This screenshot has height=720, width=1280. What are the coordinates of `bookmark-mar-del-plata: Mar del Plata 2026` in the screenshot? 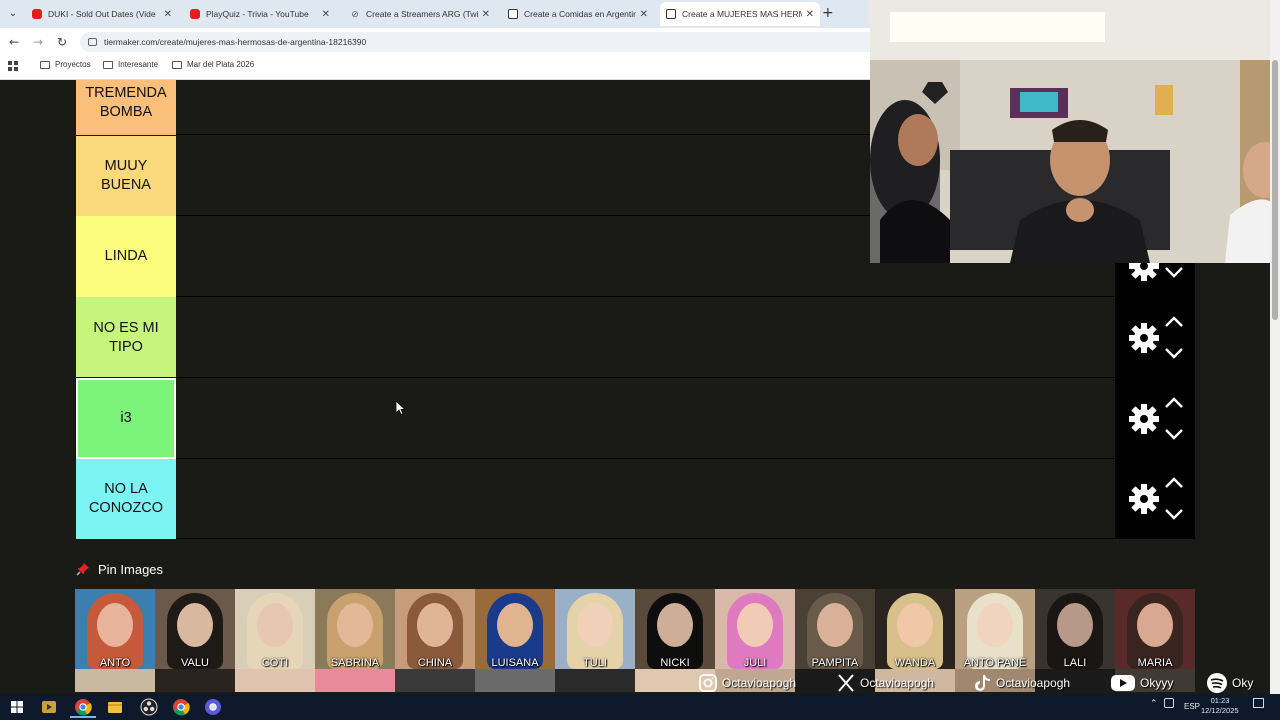 It's located at (213, 64).